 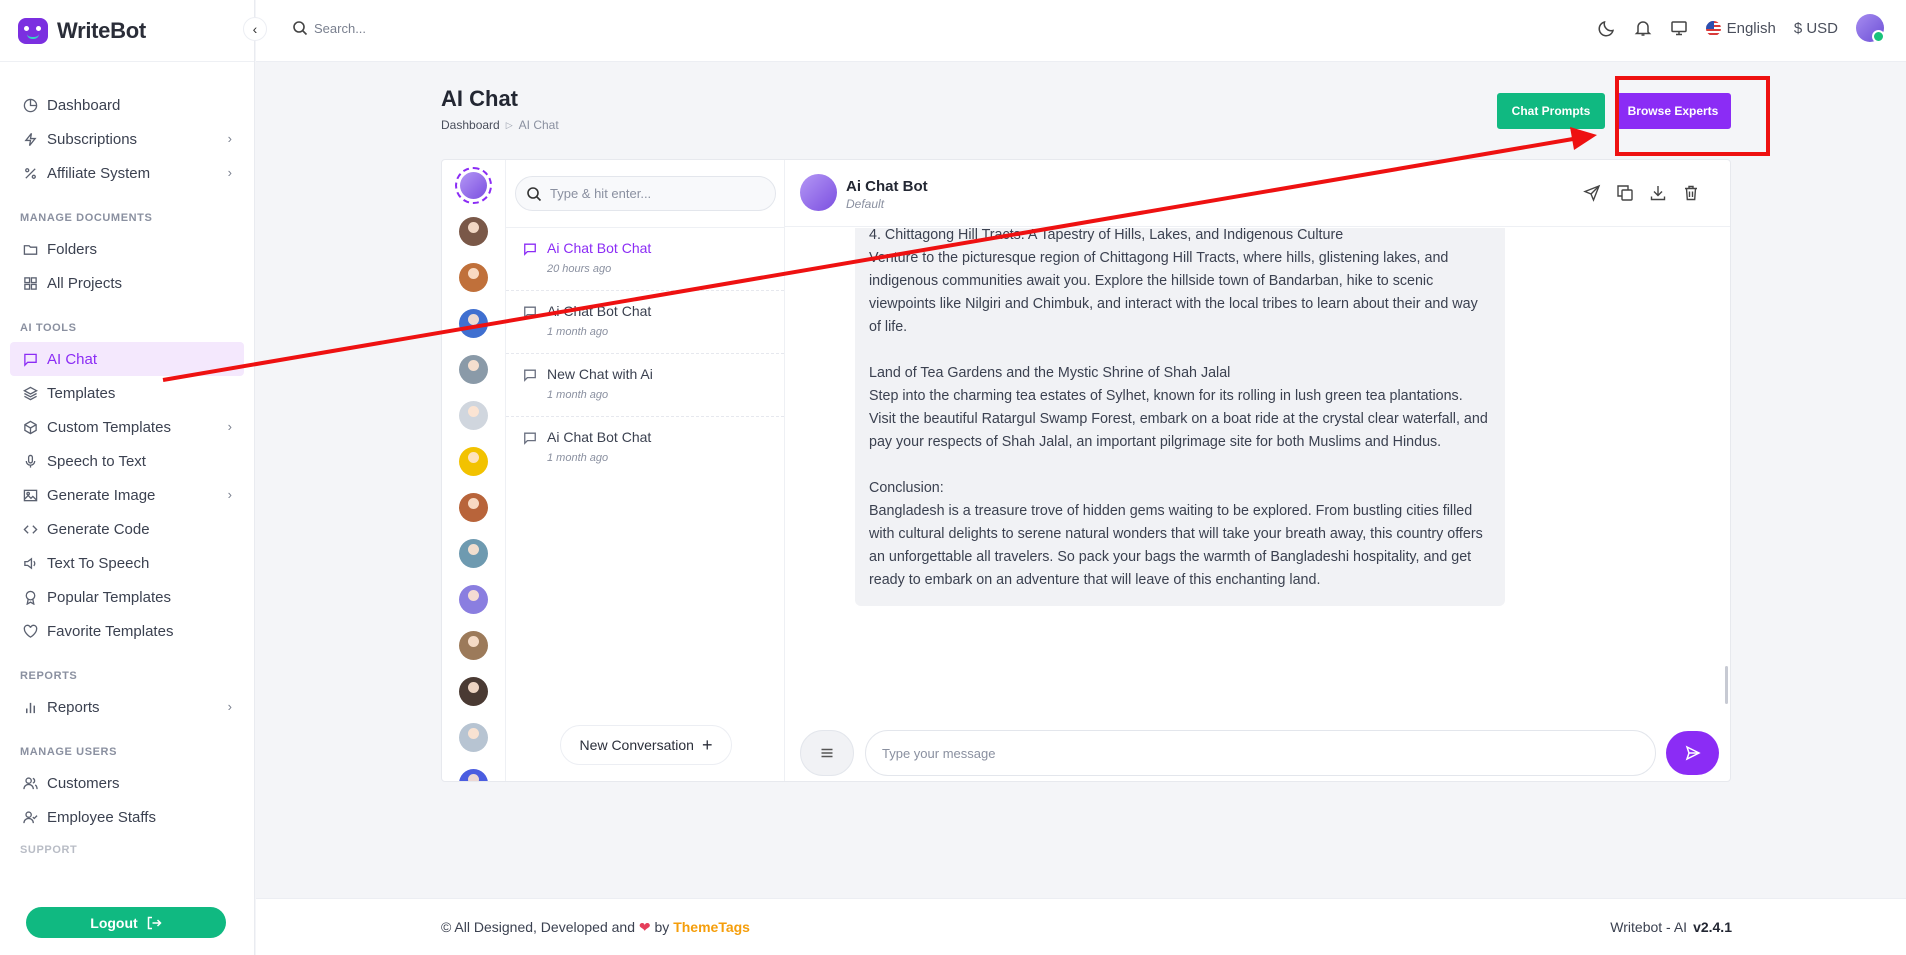 What do you see at coordinates (127, 461) in the screenshot?
I see `sidebar-item-speech-to-text: Speech to Text` at bounding box center [127, 461].